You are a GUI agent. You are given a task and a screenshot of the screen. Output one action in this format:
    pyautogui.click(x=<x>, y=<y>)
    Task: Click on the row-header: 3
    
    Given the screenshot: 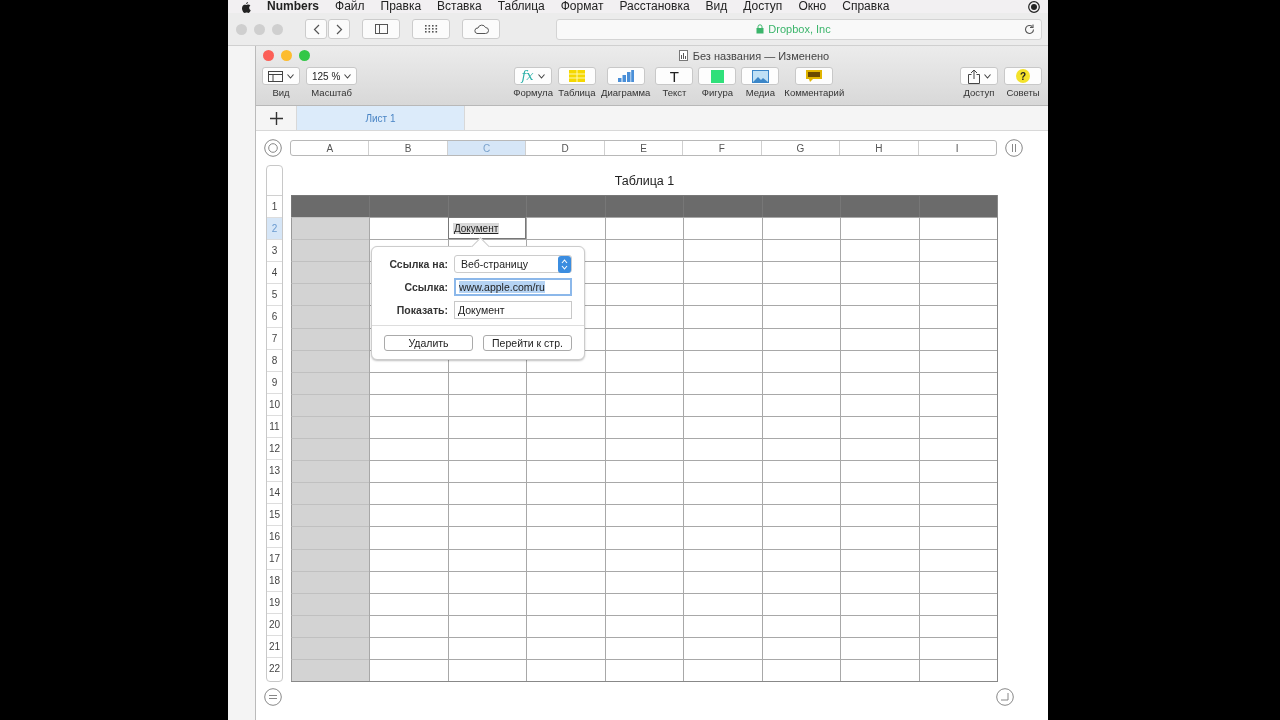 What is the action you would take?
    pyautogui.click(x=274, y=251)
    